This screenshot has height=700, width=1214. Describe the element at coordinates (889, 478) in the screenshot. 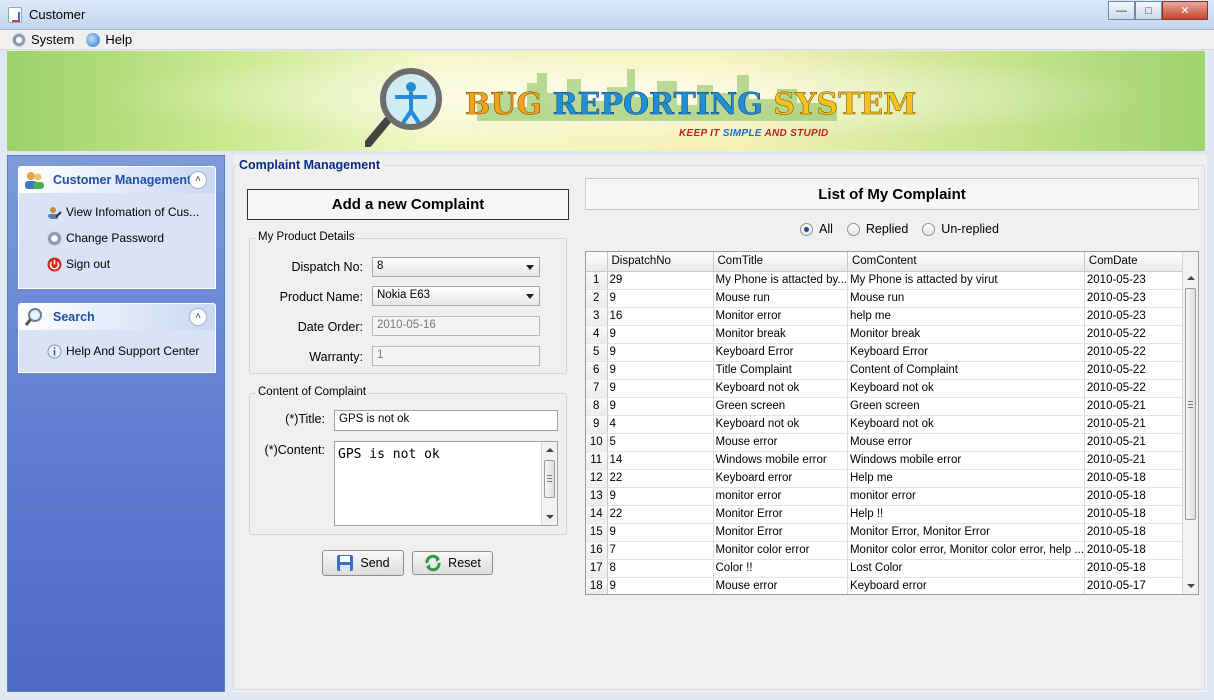

I see `table-row: 12 22 Keyboard error Help me 2010-05-18` at that location.